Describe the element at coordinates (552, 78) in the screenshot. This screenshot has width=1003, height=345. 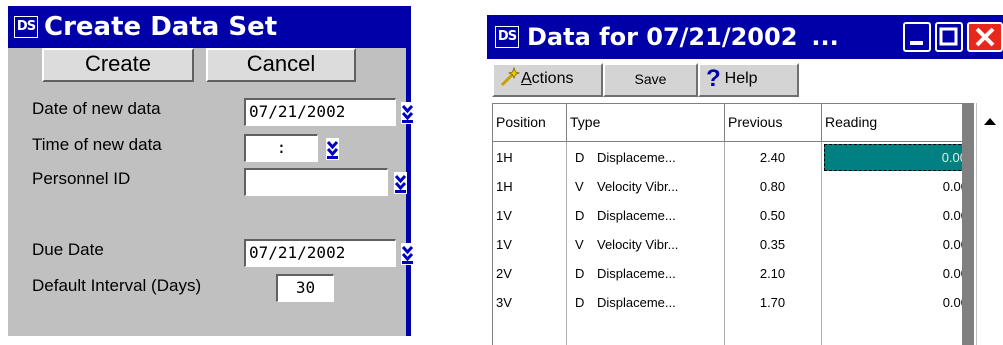
I see `actions-label: ctions` at that location.